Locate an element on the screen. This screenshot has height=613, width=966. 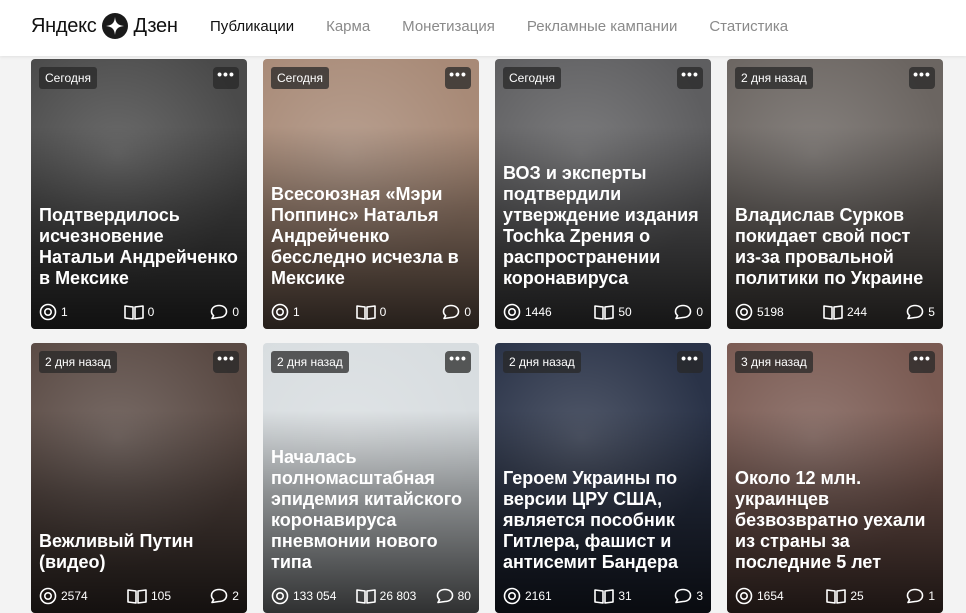
stat-comments: 3 is located at coordinates (688, 596).